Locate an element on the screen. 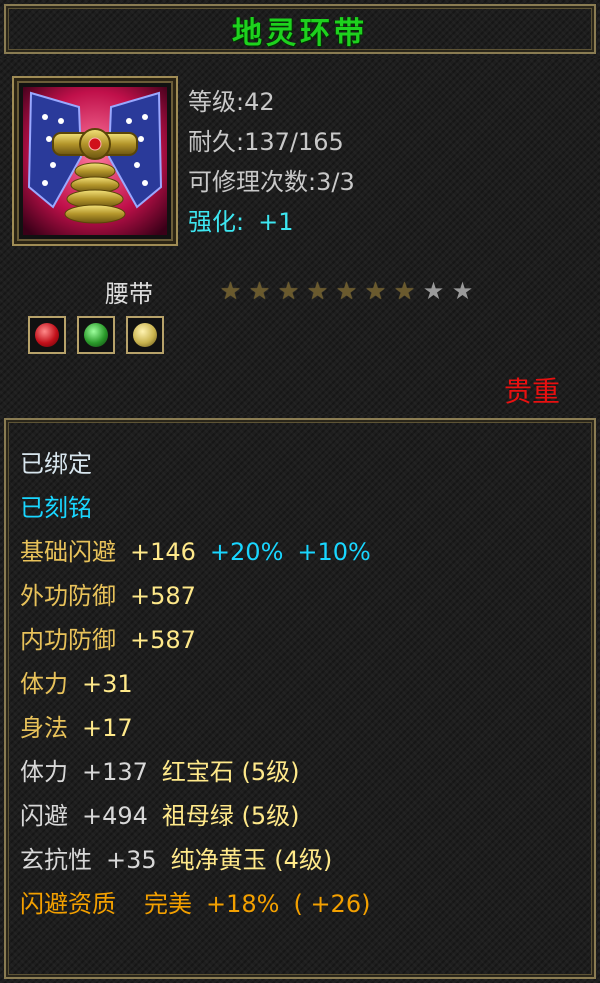 The width and height of the screenshot is (600, 983). attr-value: +18% is located at coordinates (243, 904).